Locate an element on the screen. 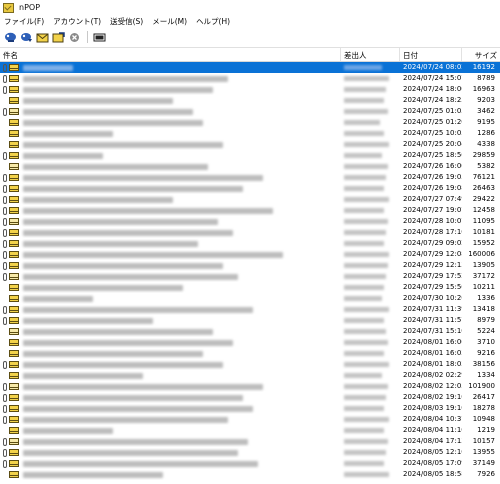  stop-button is located at coordinates (74, 37).